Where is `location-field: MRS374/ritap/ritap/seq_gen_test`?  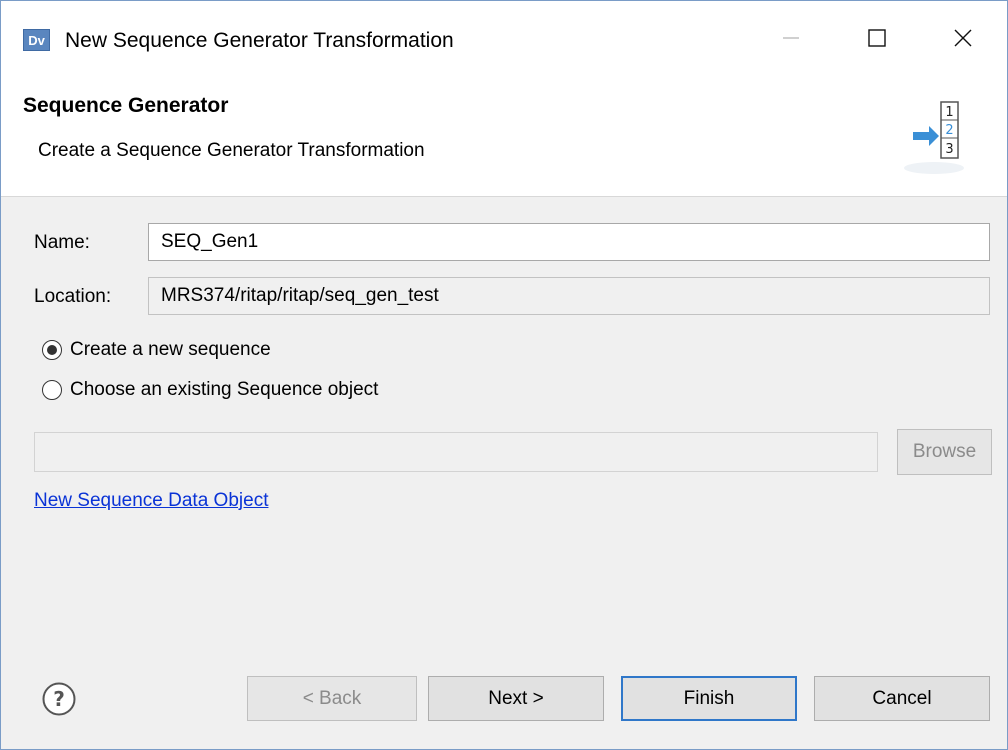 location-field: MRS374/ritap/ritap/seq_gen_test is located at coordinates (569, 296).